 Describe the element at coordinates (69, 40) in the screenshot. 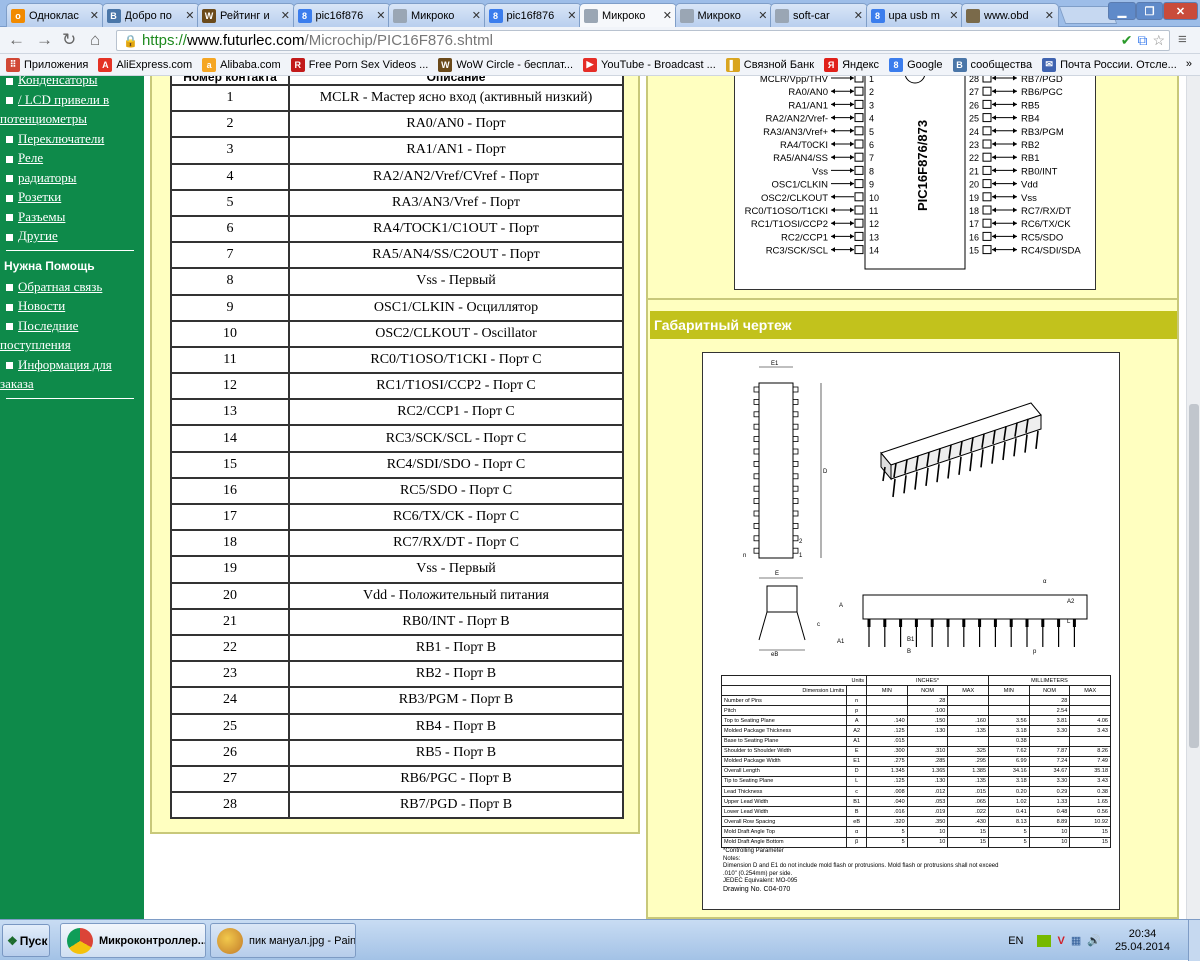

I see `reload-icon: ↻` at that location.